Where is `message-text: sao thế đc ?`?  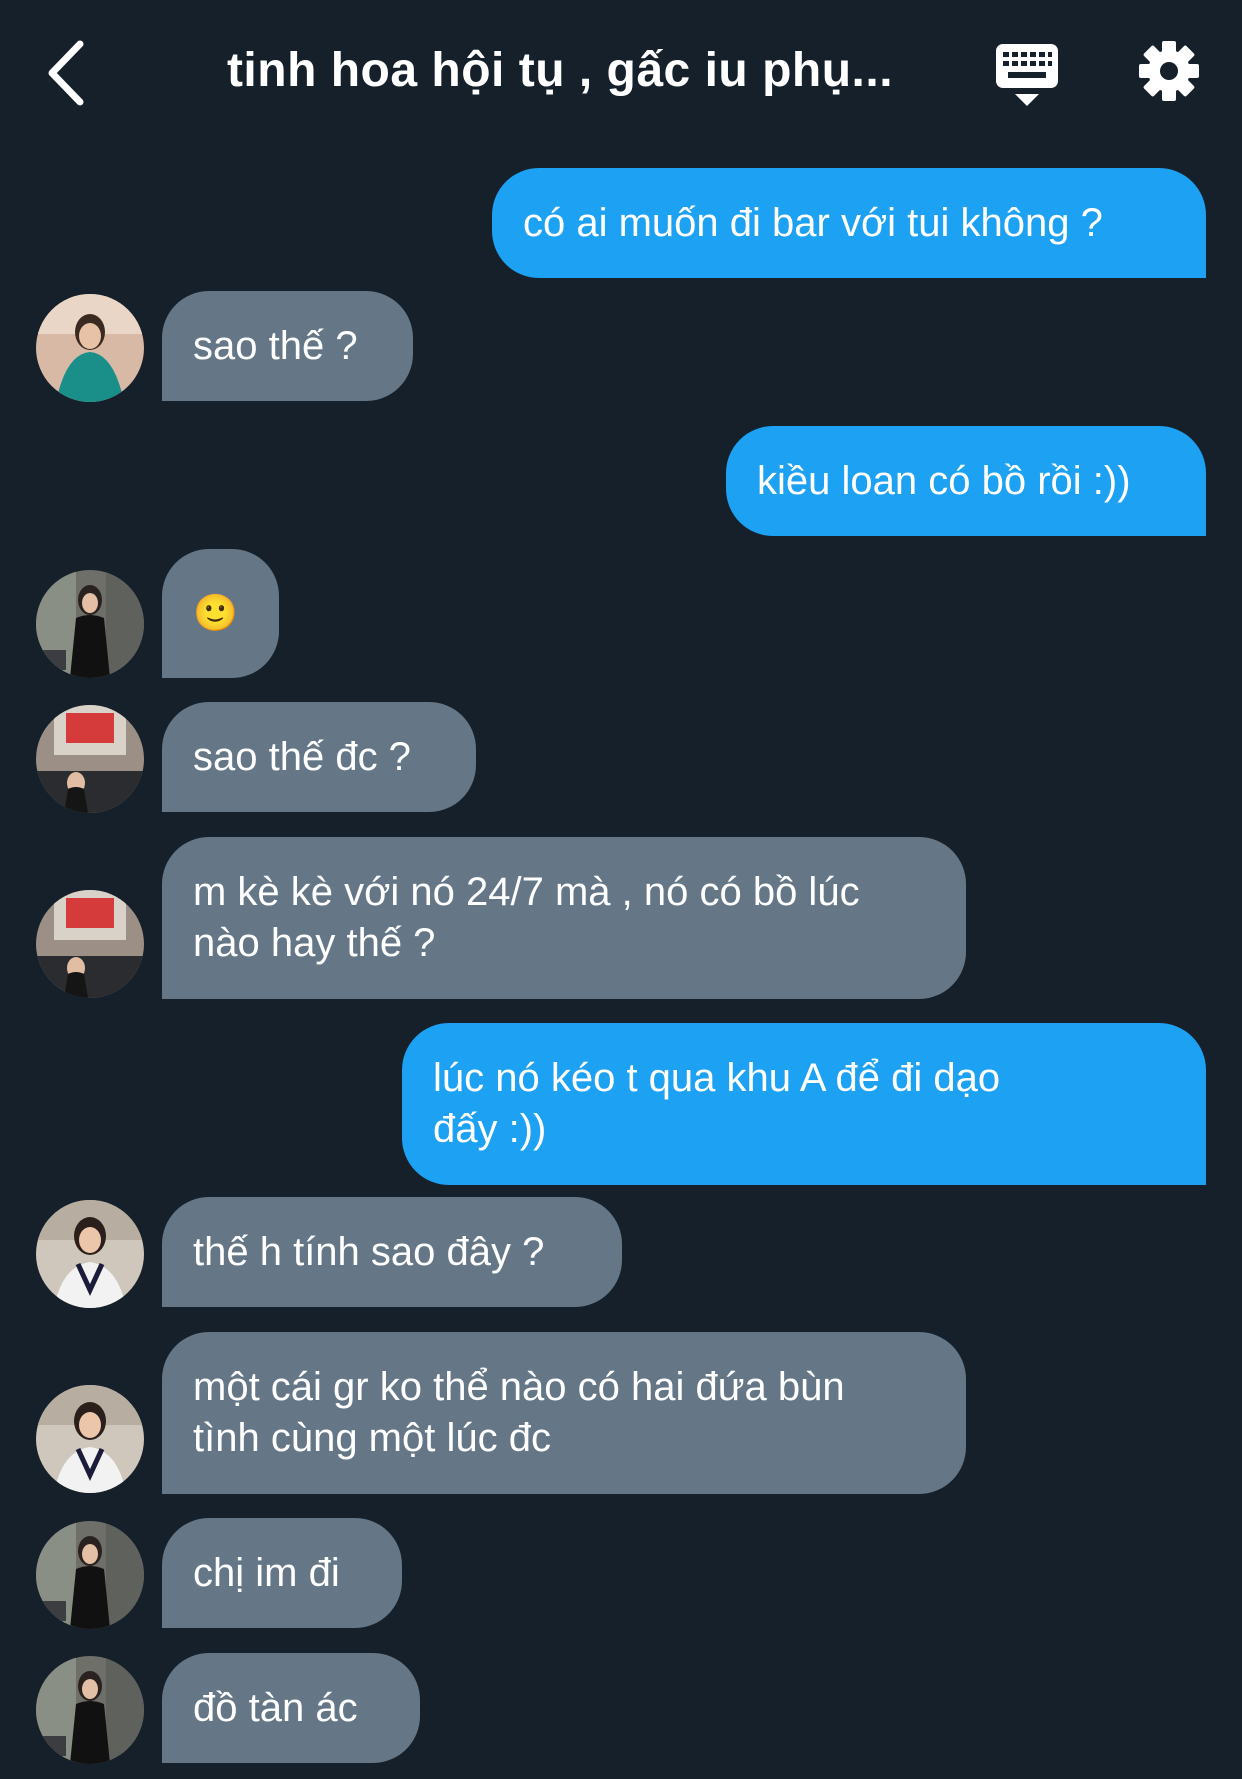 message-text: sao thế đc ? is located at coordinates (302, 756).